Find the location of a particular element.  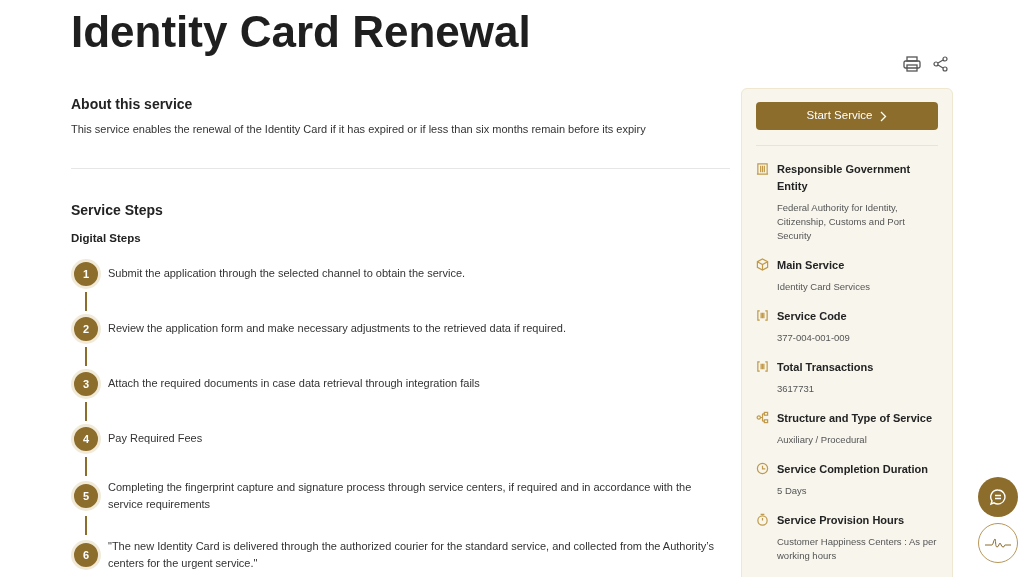

info-label: Responsible Government Entity is located at coordinates (844, 178).